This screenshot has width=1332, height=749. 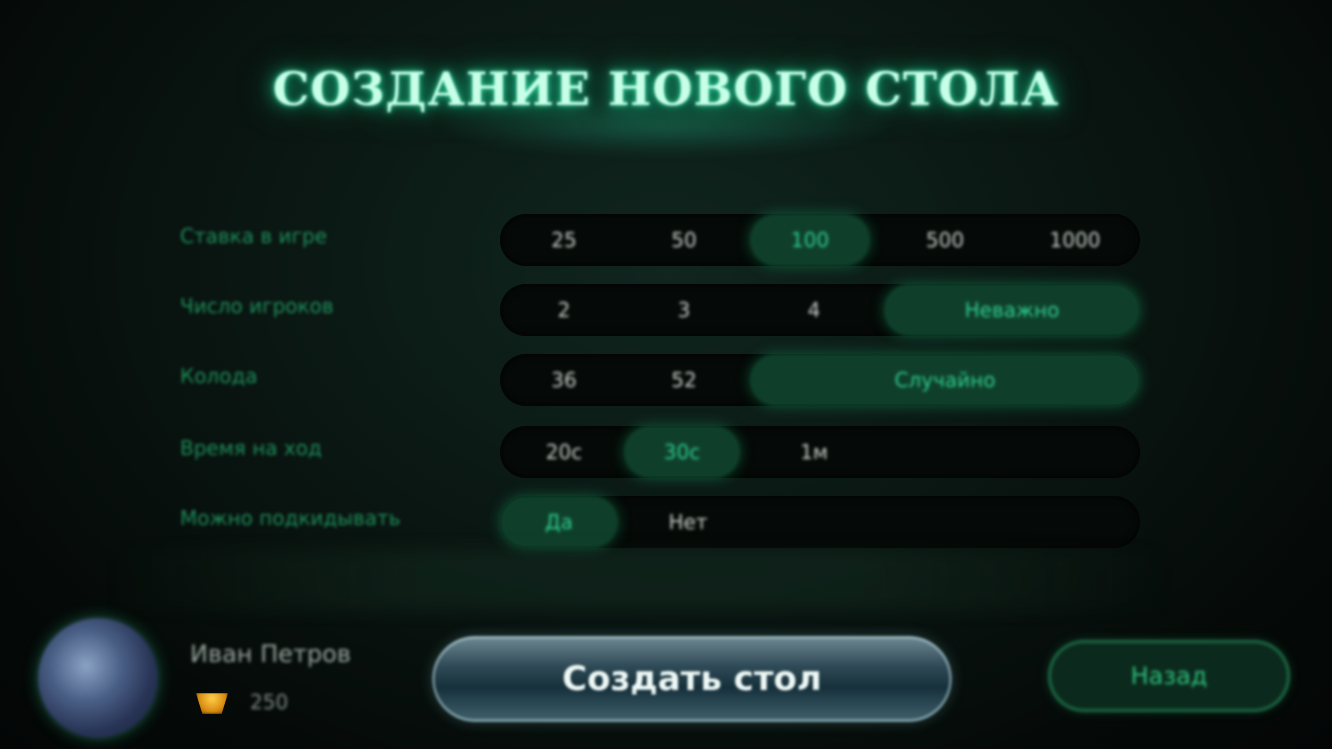 What do you see at coordinates (251, 448) in the screenshot?
I see `setting-label-move-time: Время на ход` at bounding box center [251, 448].